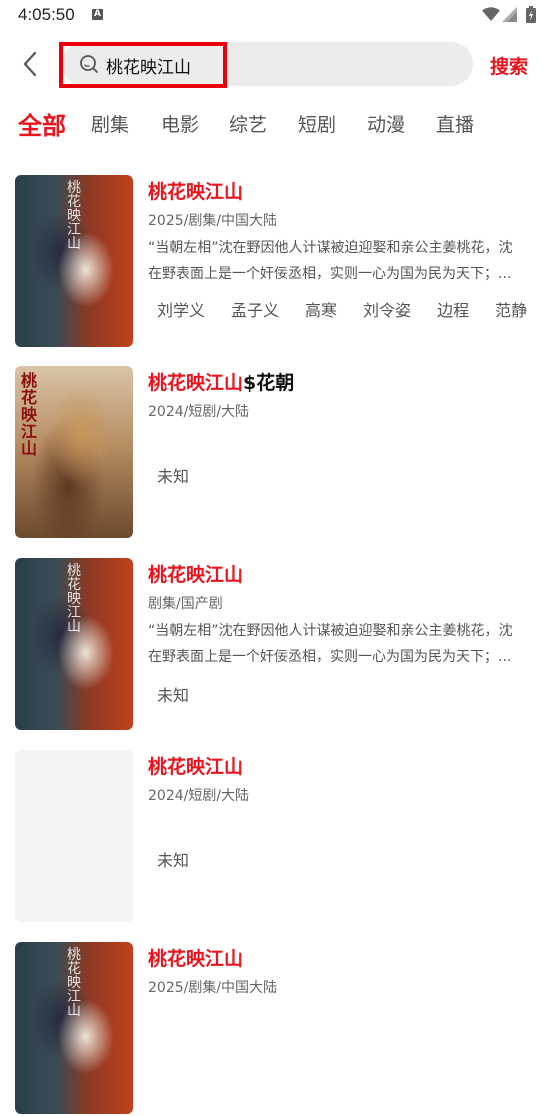  What do you see at coordinates (277, 124) in the screenshot?
I see `category-tabs: 全部 剧集 电影 综艺 短剧 动漫 直播` at bounding box center [277, 124].